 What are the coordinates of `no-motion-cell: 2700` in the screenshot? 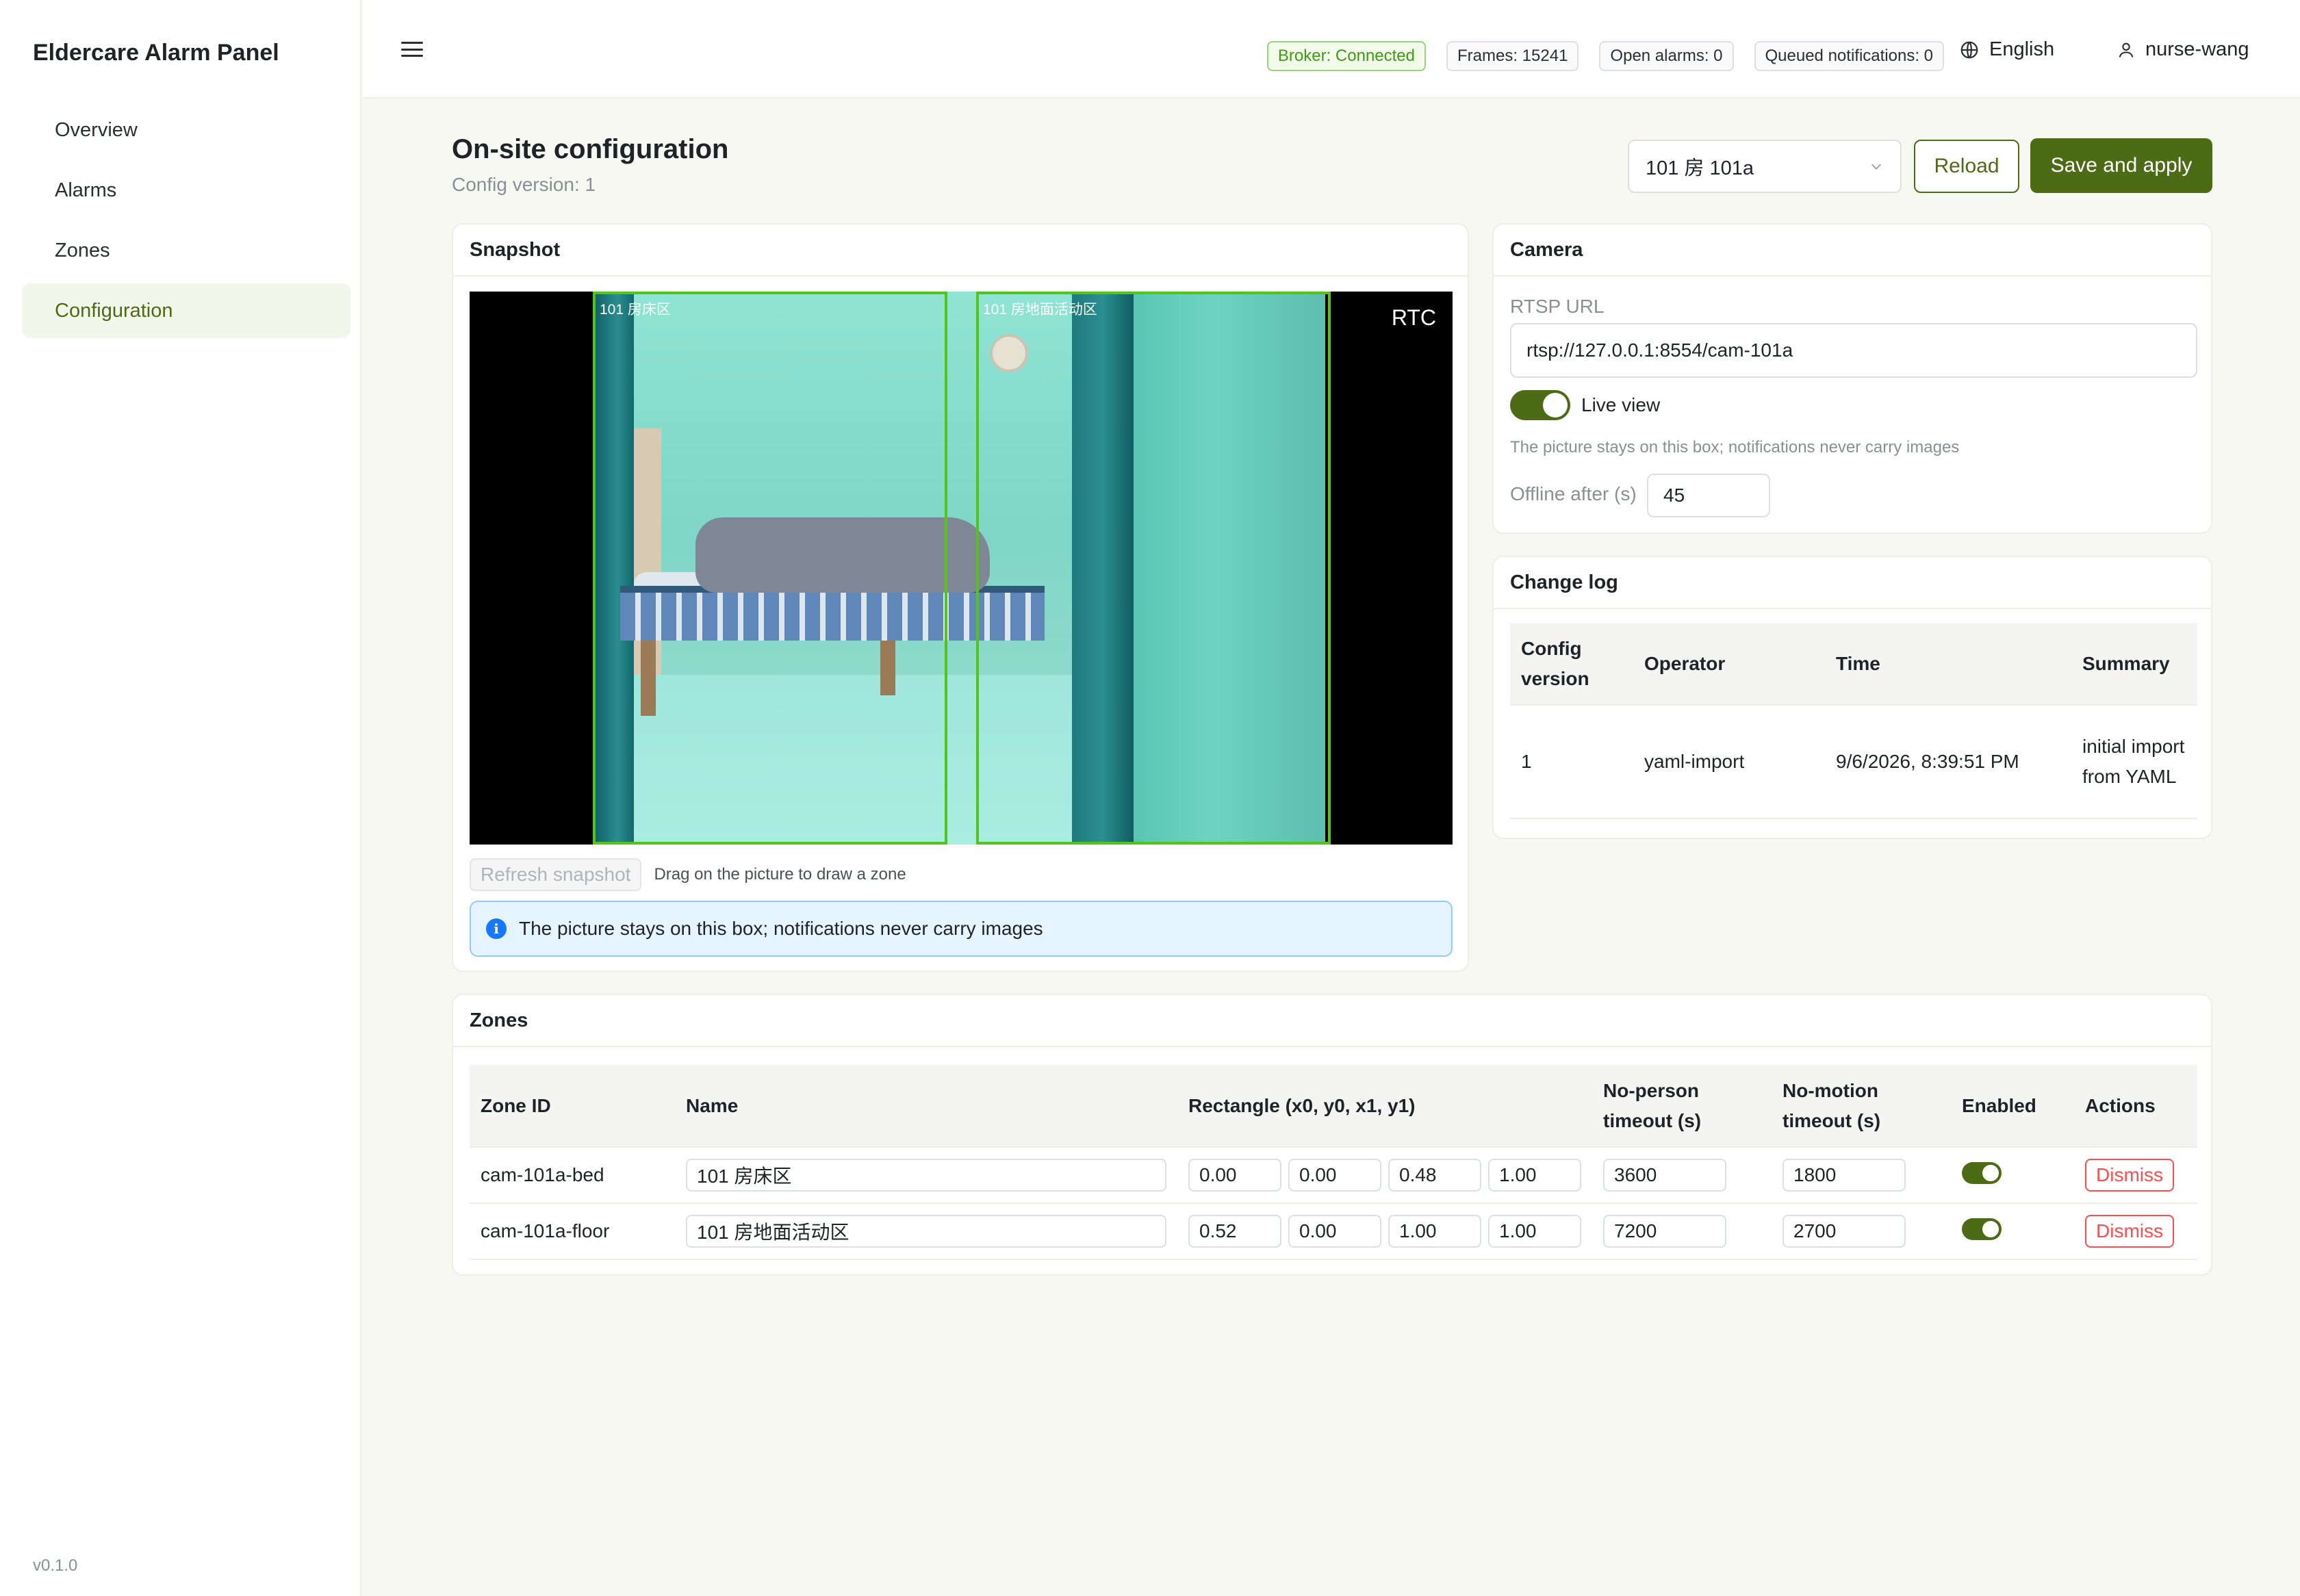 It's located at (1861, 1231).